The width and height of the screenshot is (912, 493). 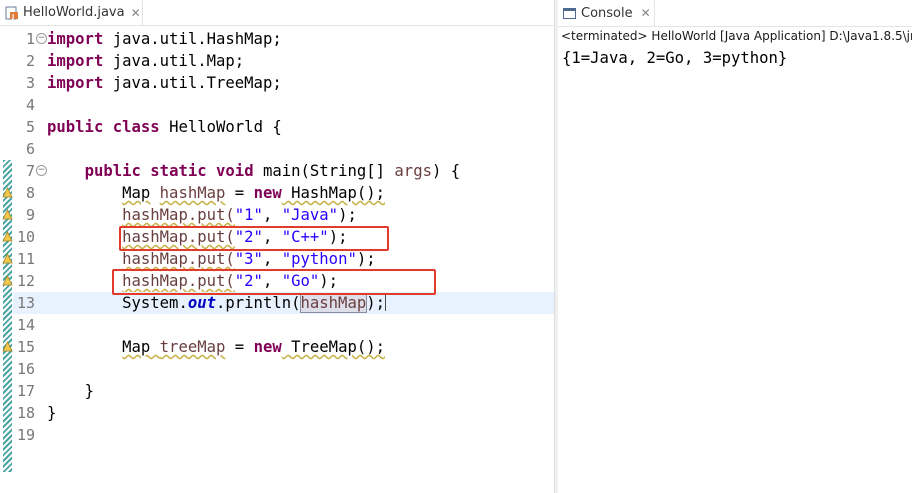 I want to click on code-line: 14, so click(x=283, y=325).